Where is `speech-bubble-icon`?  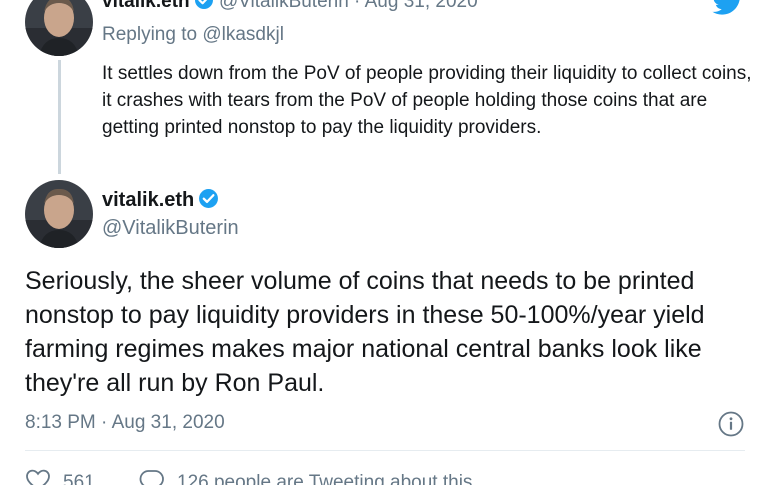
speech-bubble-icon is located at coordinates (152, 476).